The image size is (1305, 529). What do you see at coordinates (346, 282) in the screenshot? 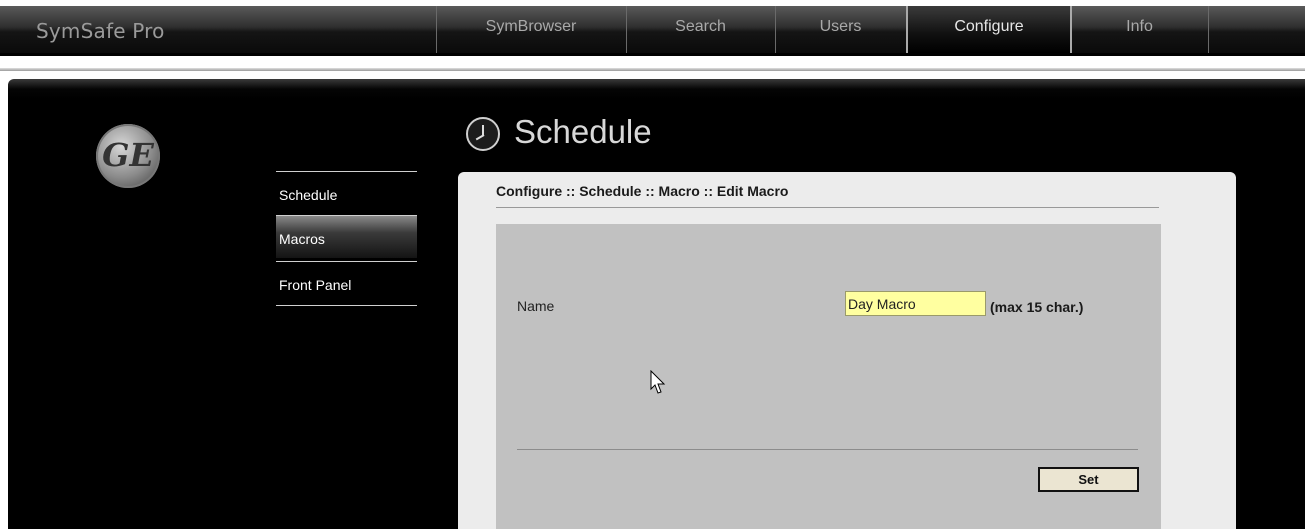
I see `sidebar-item-front-panel: Front Panel` at bounding box center [346, 282].